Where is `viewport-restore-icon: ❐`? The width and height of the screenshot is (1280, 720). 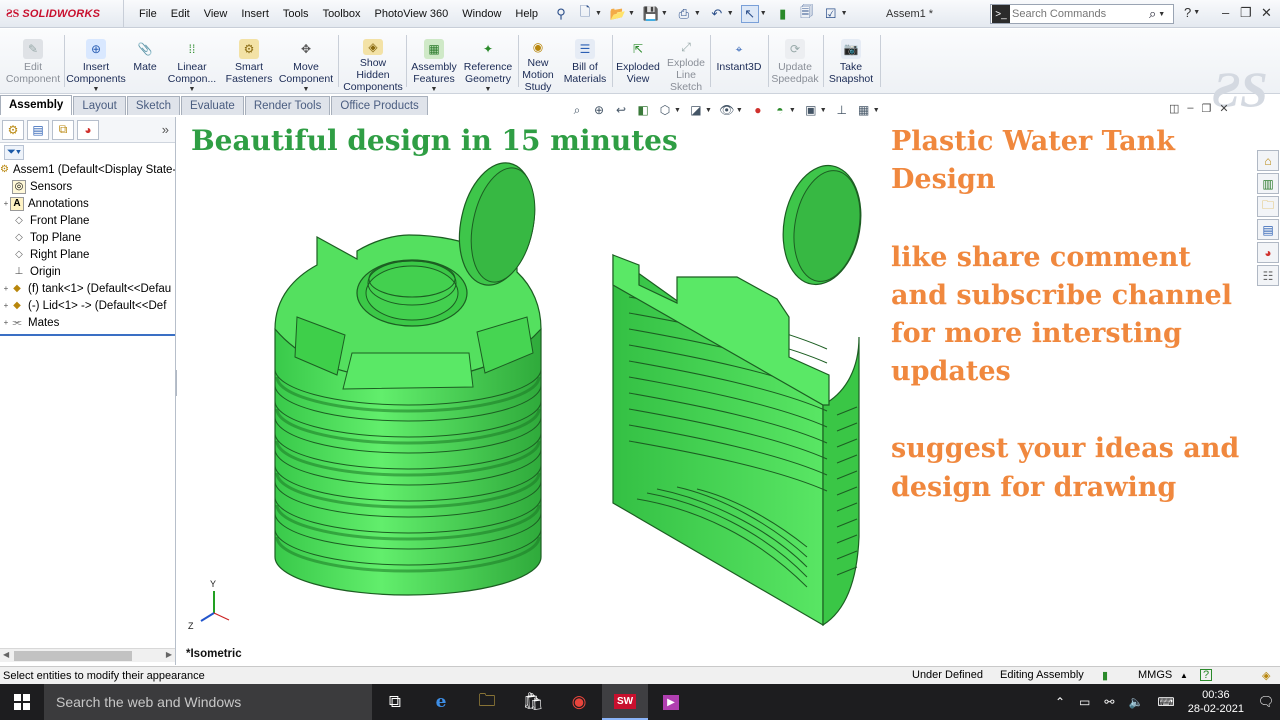 viewport-restore-icon: ❐ is located at coordinates (1207, 108).